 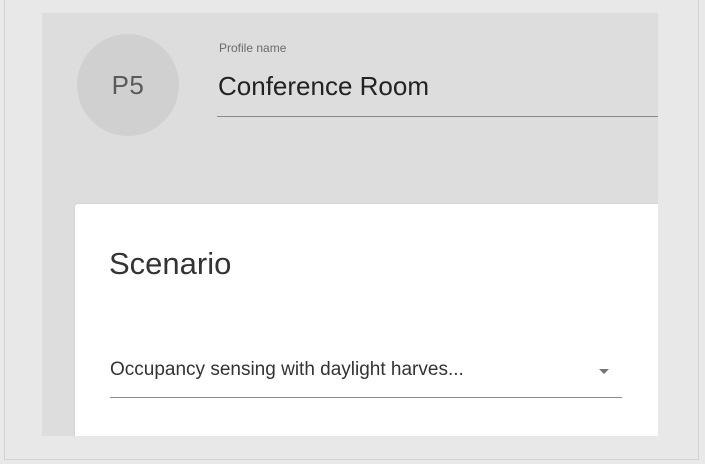 I want to click on profile-name-label: Profile name, so click(x=253, y=48).